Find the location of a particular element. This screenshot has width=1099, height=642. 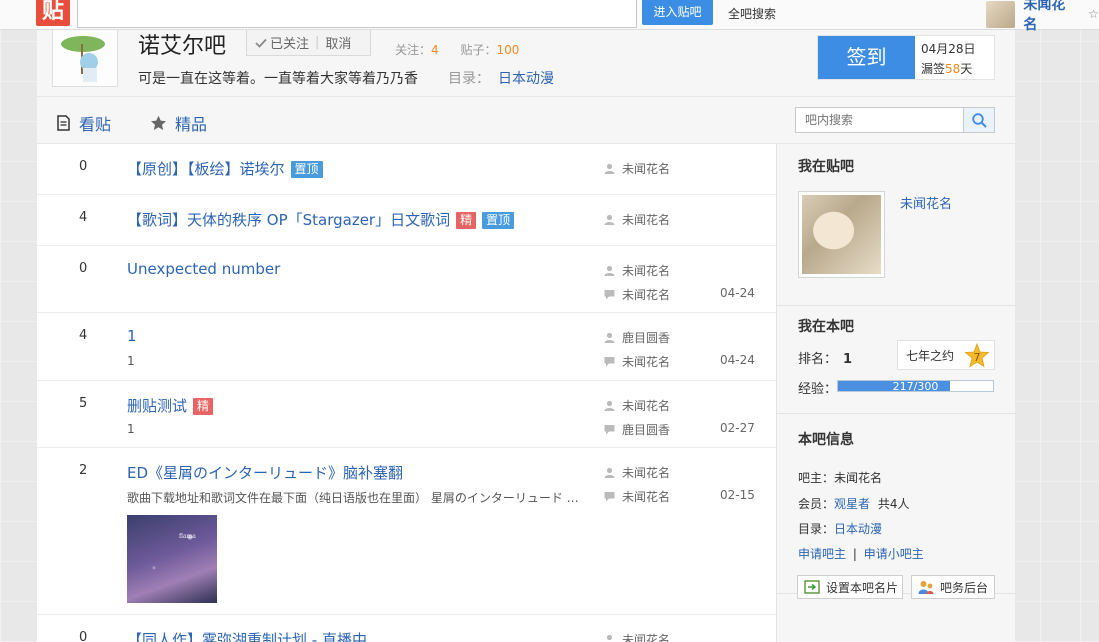

member-link: 观星者 is located at coordinates (852, 504).